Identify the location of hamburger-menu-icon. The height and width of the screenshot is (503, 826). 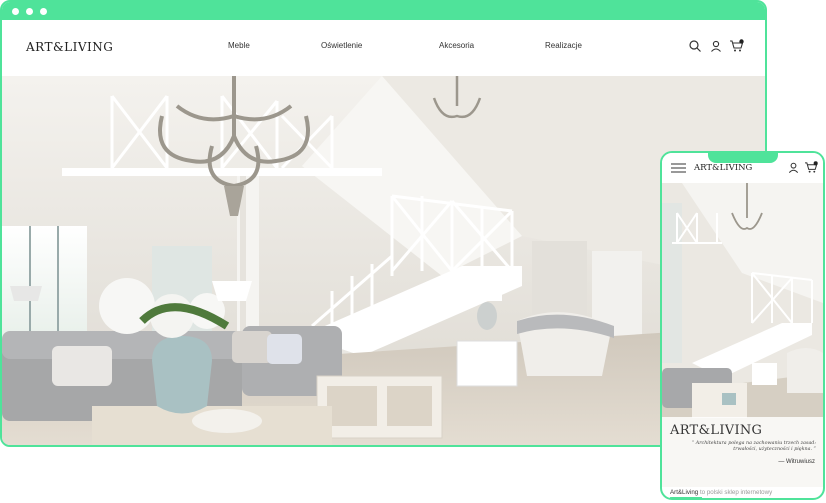
(678, 168).